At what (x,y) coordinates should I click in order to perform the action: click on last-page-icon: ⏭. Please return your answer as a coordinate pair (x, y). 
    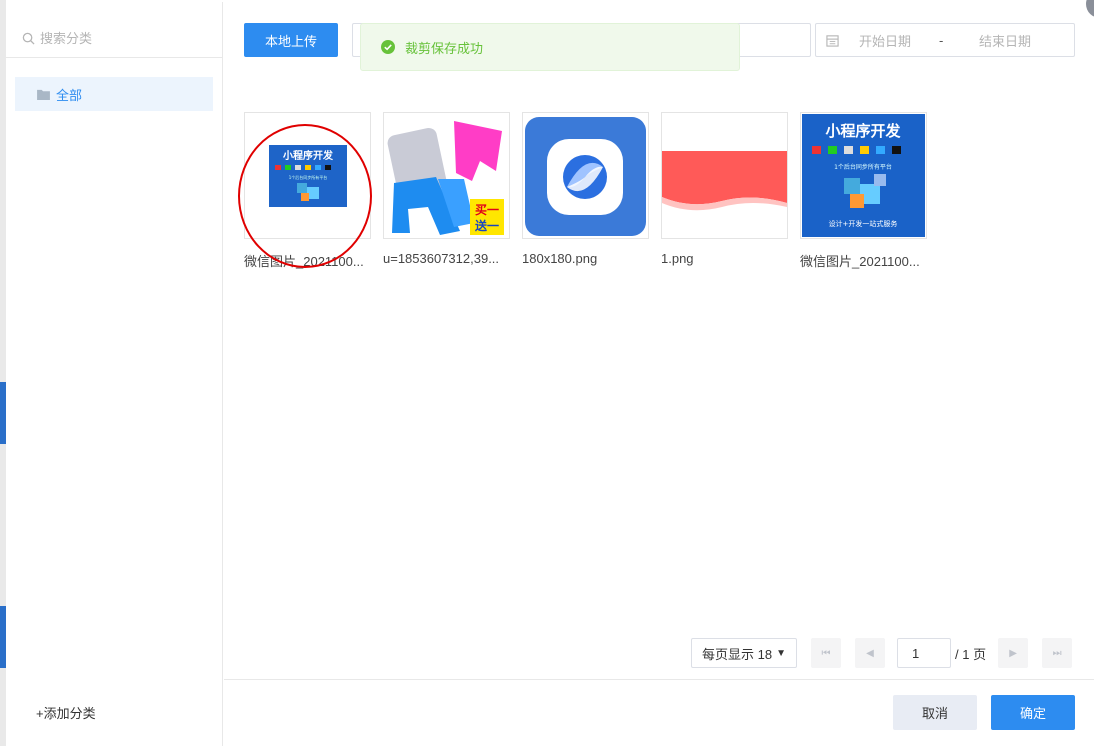
    Looking at the image, I should click on (1057, 653).